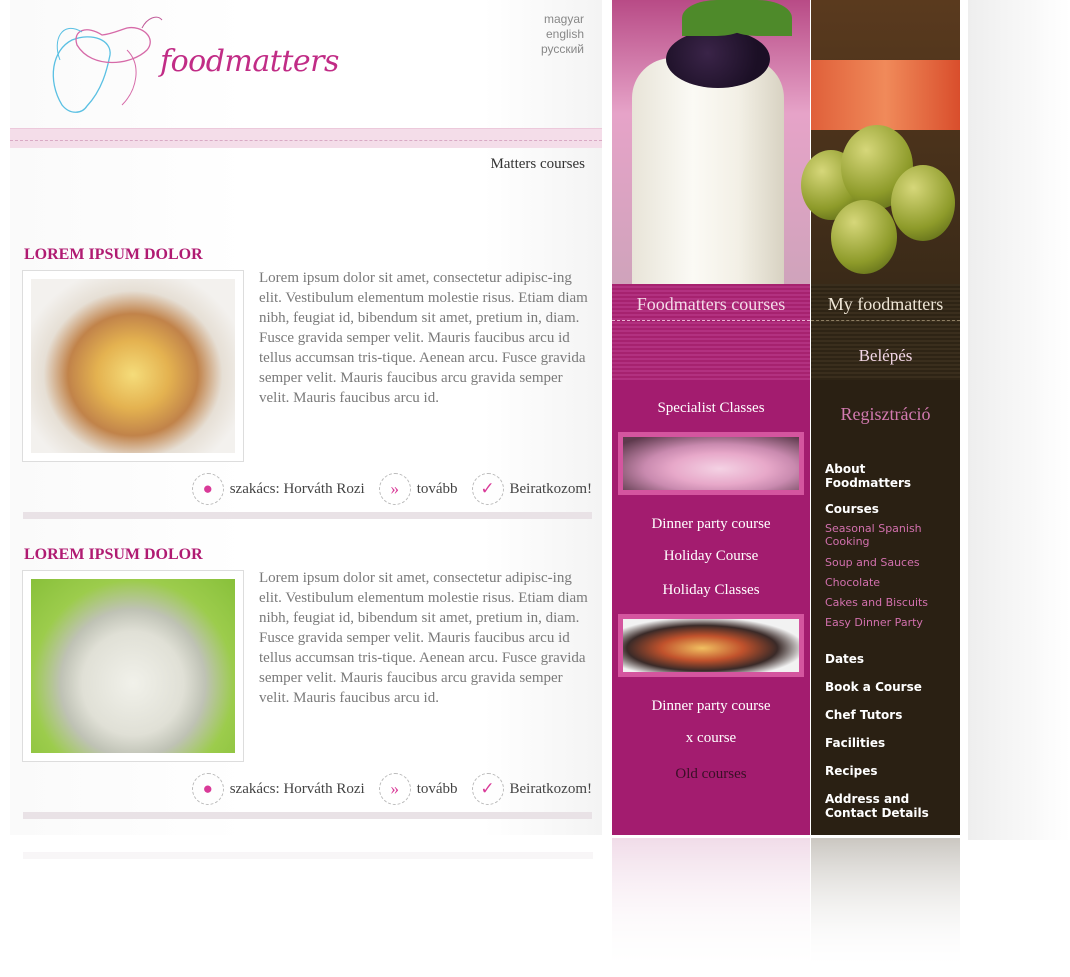 This screenshot has height=977, width=1070. Describe the element at coordinates (844, 659) in the screenshot. I see `nav-dates: Dates` at that location.